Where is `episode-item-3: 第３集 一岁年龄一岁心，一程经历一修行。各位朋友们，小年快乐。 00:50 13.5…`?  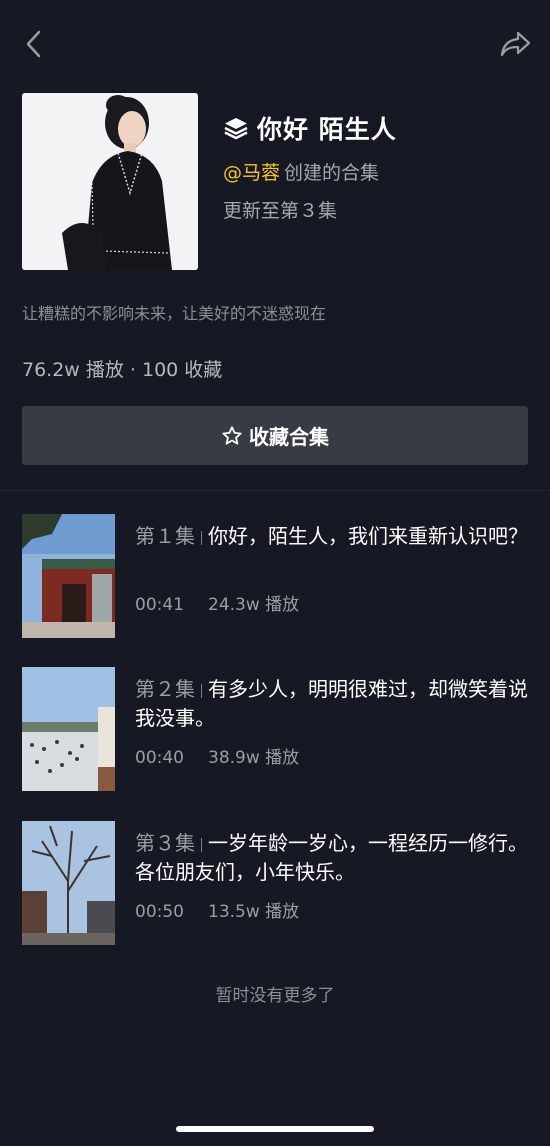
episode-item-3: 第３集 一岁年龄一岁心，一程经历一修行。各位朋友们，小年快乐。 00:50 13.5… is located at coordinates (275, 883).